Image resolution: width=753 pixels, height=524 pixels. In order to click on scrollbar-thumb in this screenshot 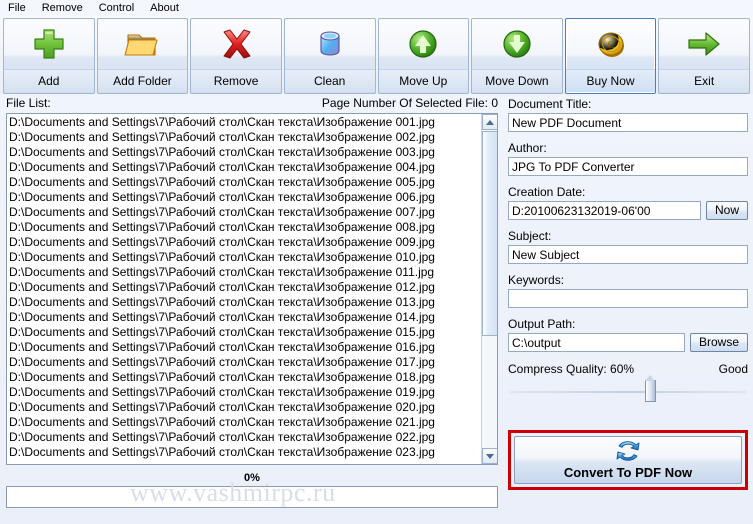, I will do `click(489, 233)`.